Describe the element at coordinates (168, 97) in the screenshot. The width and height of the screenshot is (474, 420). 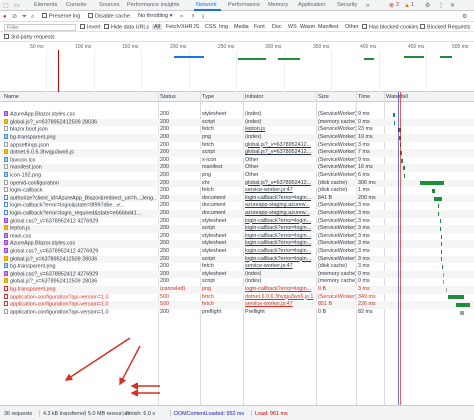
I see `column-header-status: Status` at that location.